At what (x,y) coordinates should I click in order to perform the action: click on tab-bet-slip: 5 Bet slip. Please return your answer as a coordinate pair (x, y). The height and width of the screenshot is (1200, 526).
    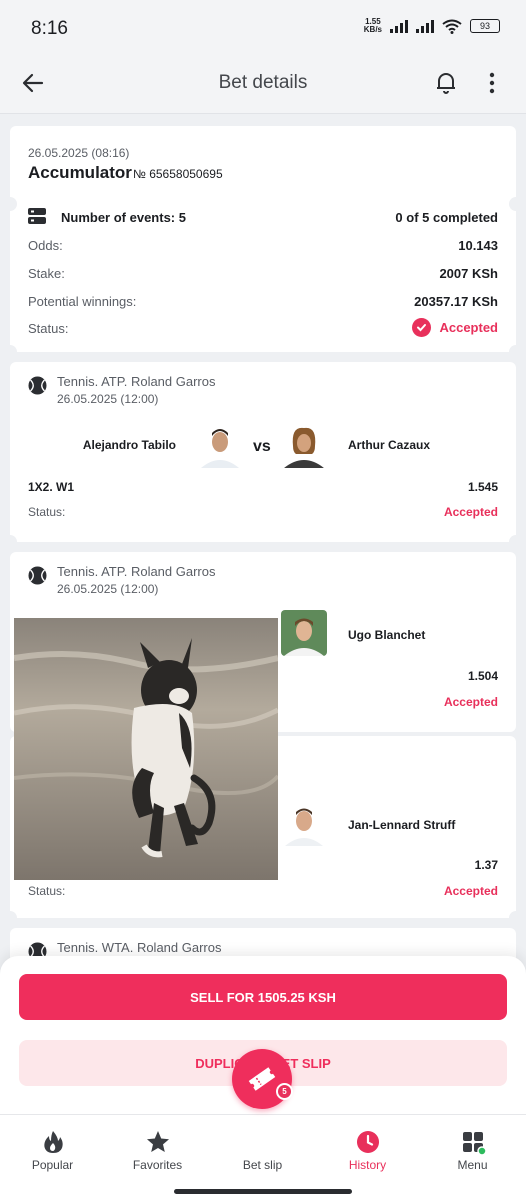
    Looking at the image, I should click on (262, 1124).